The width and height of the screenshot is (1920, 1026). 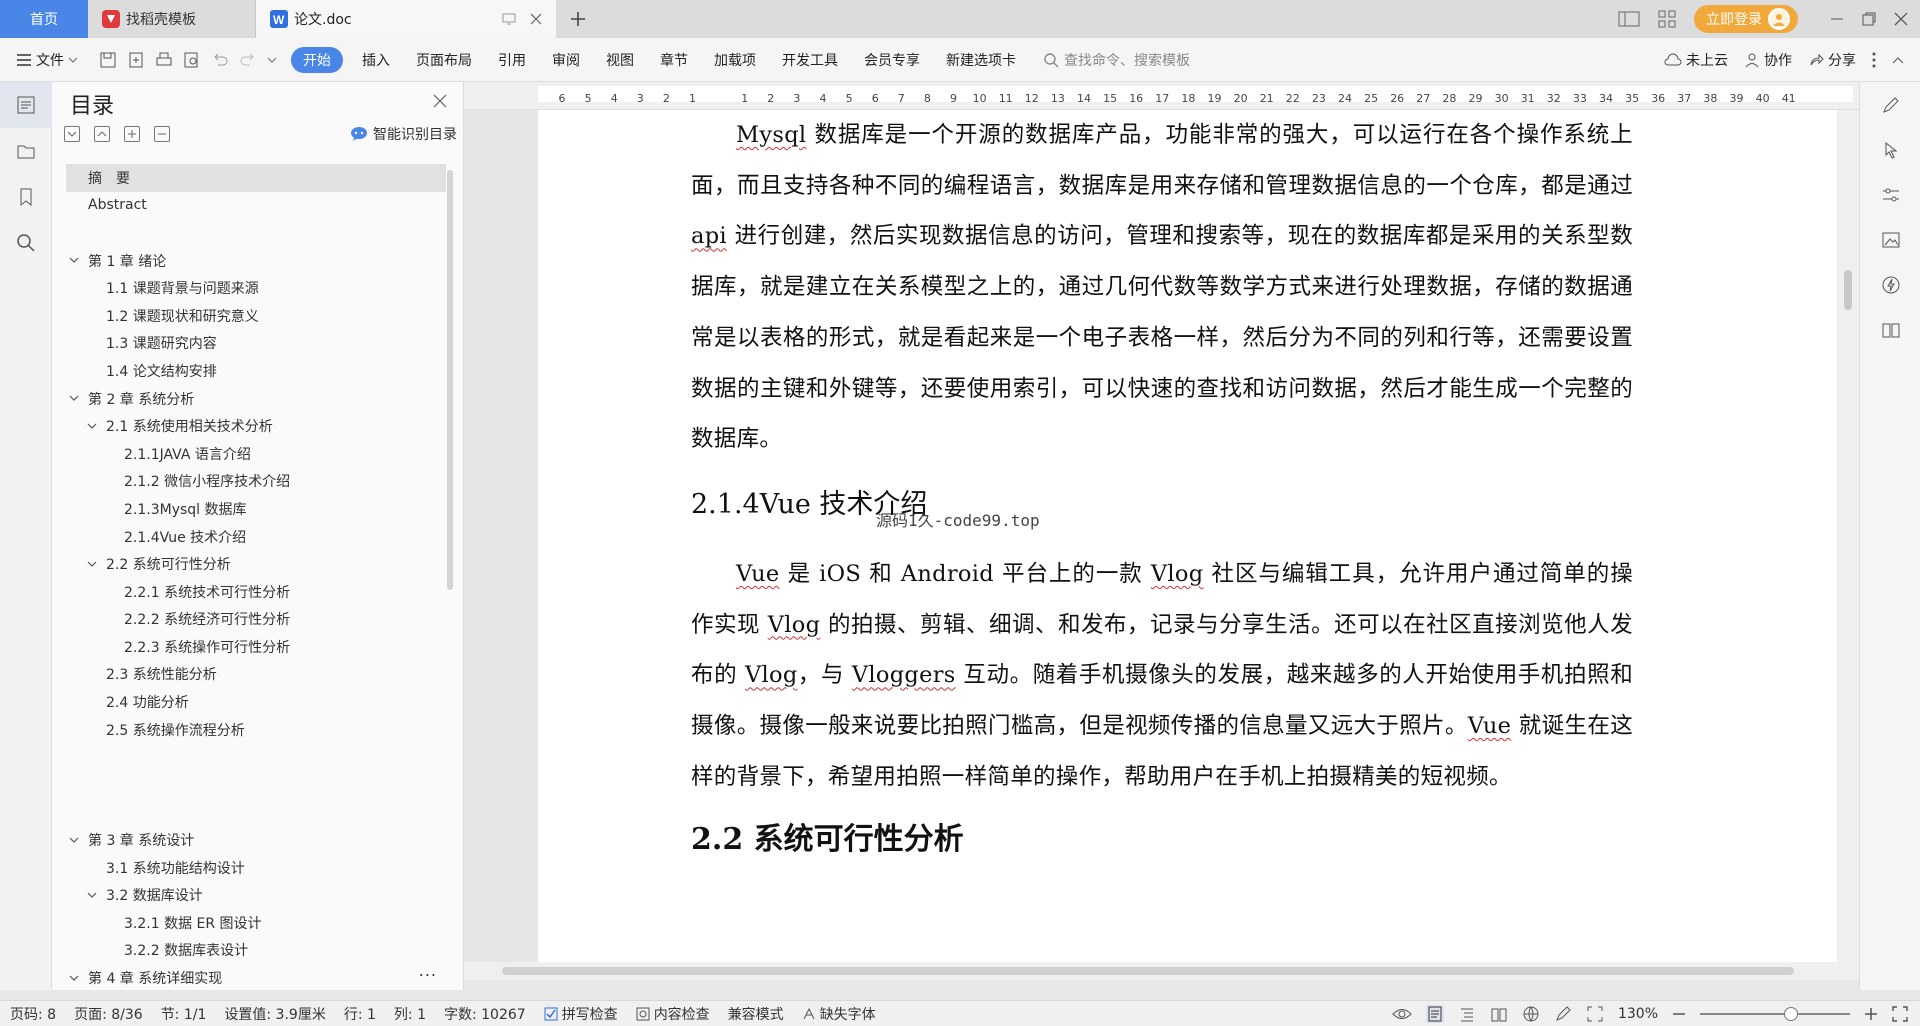 I want to click on toc-item: 第 3 章 系统设计, so click(x=256, y=840).